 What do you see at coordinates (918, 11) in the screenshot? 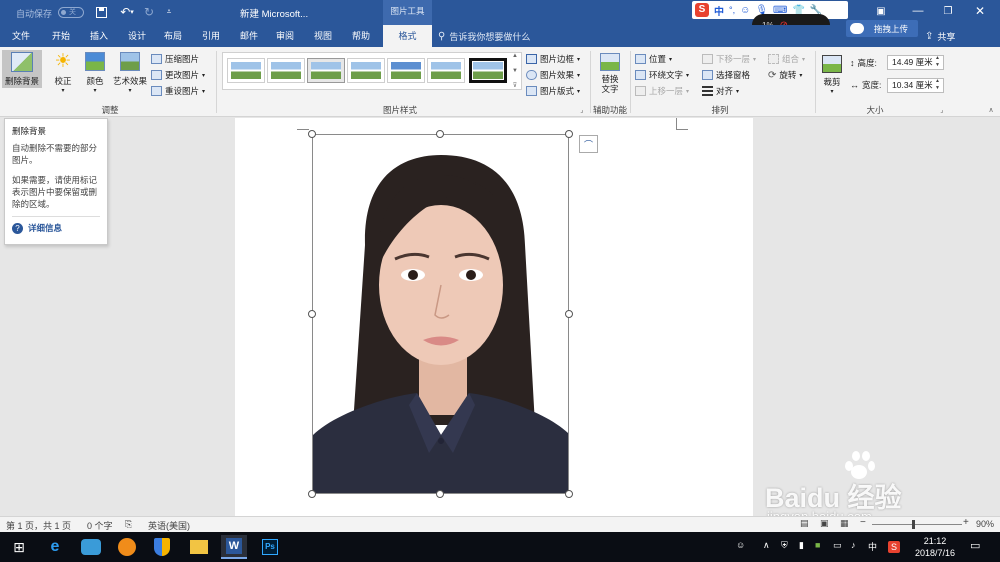
I see `minimize-icon: —` at bounding box center [918, 11].